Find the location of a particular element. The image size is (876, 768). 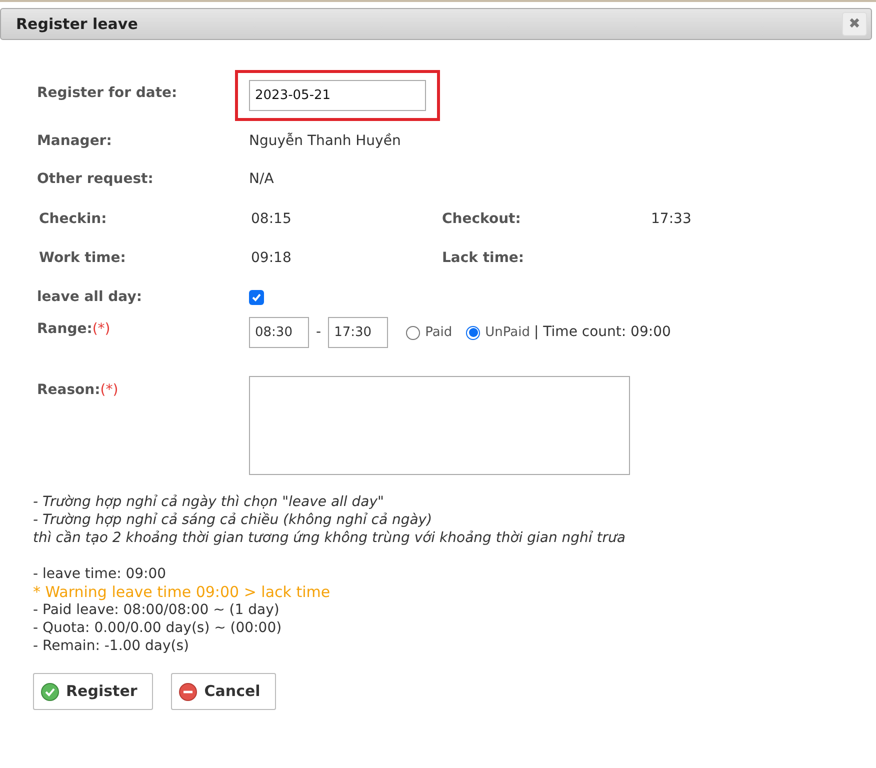

field-label: Manager: is located at coordinates (75, 141).